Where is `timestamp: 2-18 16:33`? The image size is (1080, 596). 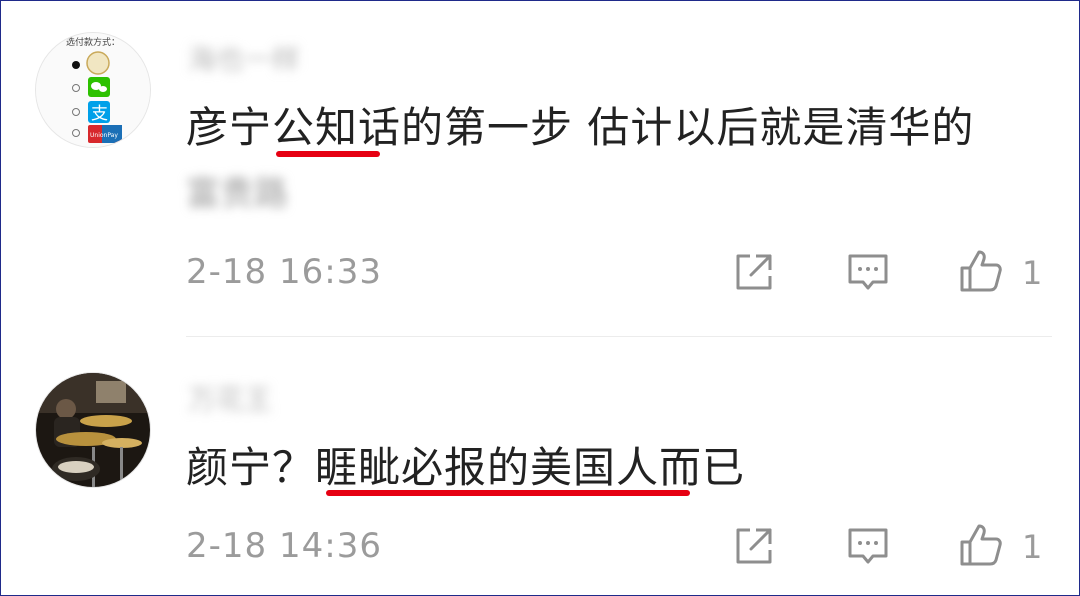
timestamp: 2-18 16:33 is located at coordinates (284, 272).